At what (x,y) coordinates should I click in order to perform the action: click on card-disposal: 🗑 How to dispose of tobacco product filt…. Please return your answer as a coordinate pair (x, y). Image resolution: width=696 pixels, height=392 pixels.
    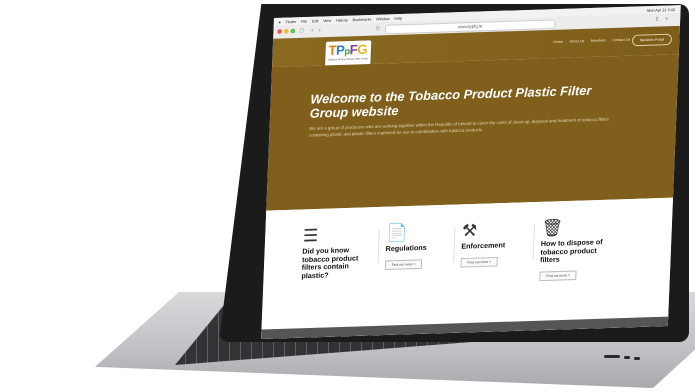
    Looking at the image, I should click on (578, 248).